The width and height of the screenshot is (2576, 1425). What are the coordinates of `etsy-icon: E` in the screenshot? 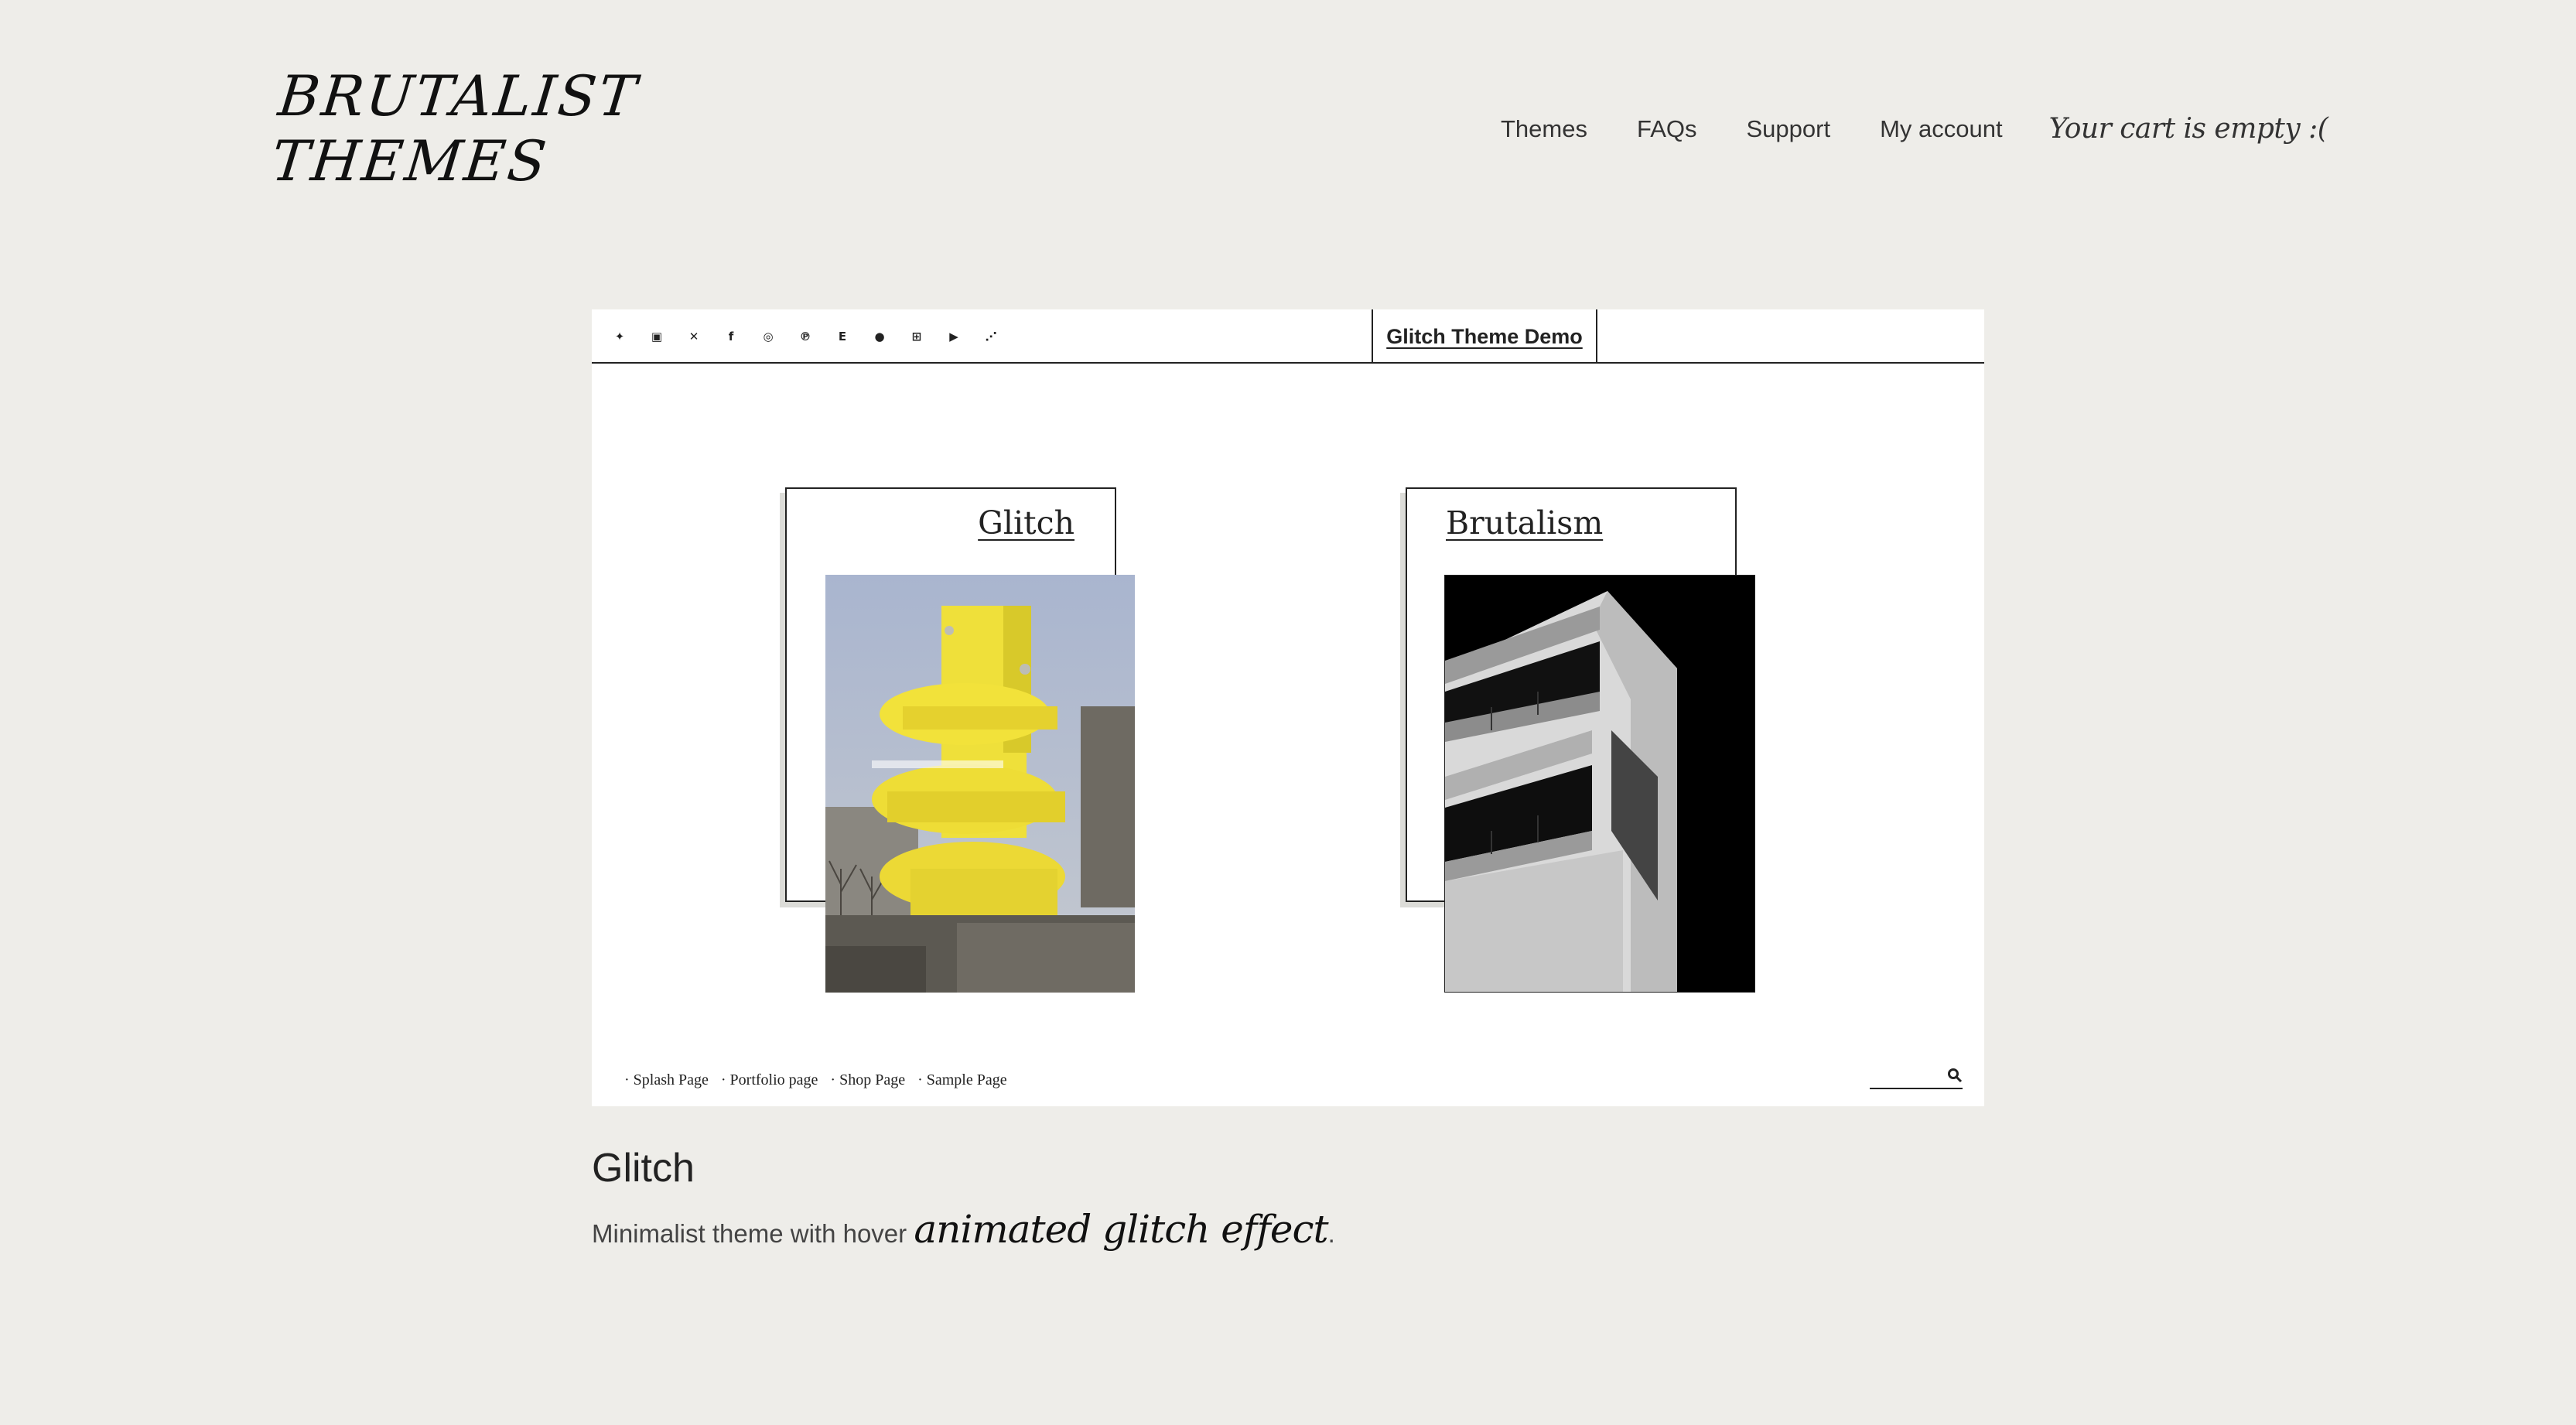 It's located at (842, 336).